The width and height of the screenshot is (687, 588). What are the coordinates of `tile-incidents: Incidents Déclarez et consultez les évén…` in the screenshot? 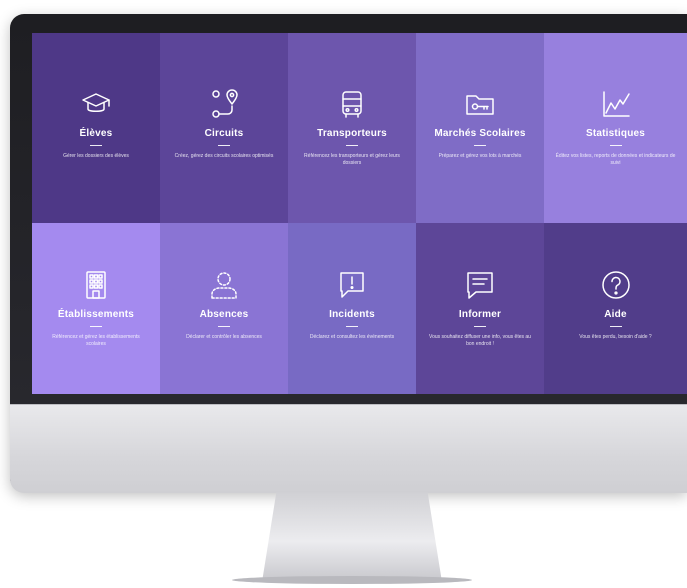 It's located at (352, 308).